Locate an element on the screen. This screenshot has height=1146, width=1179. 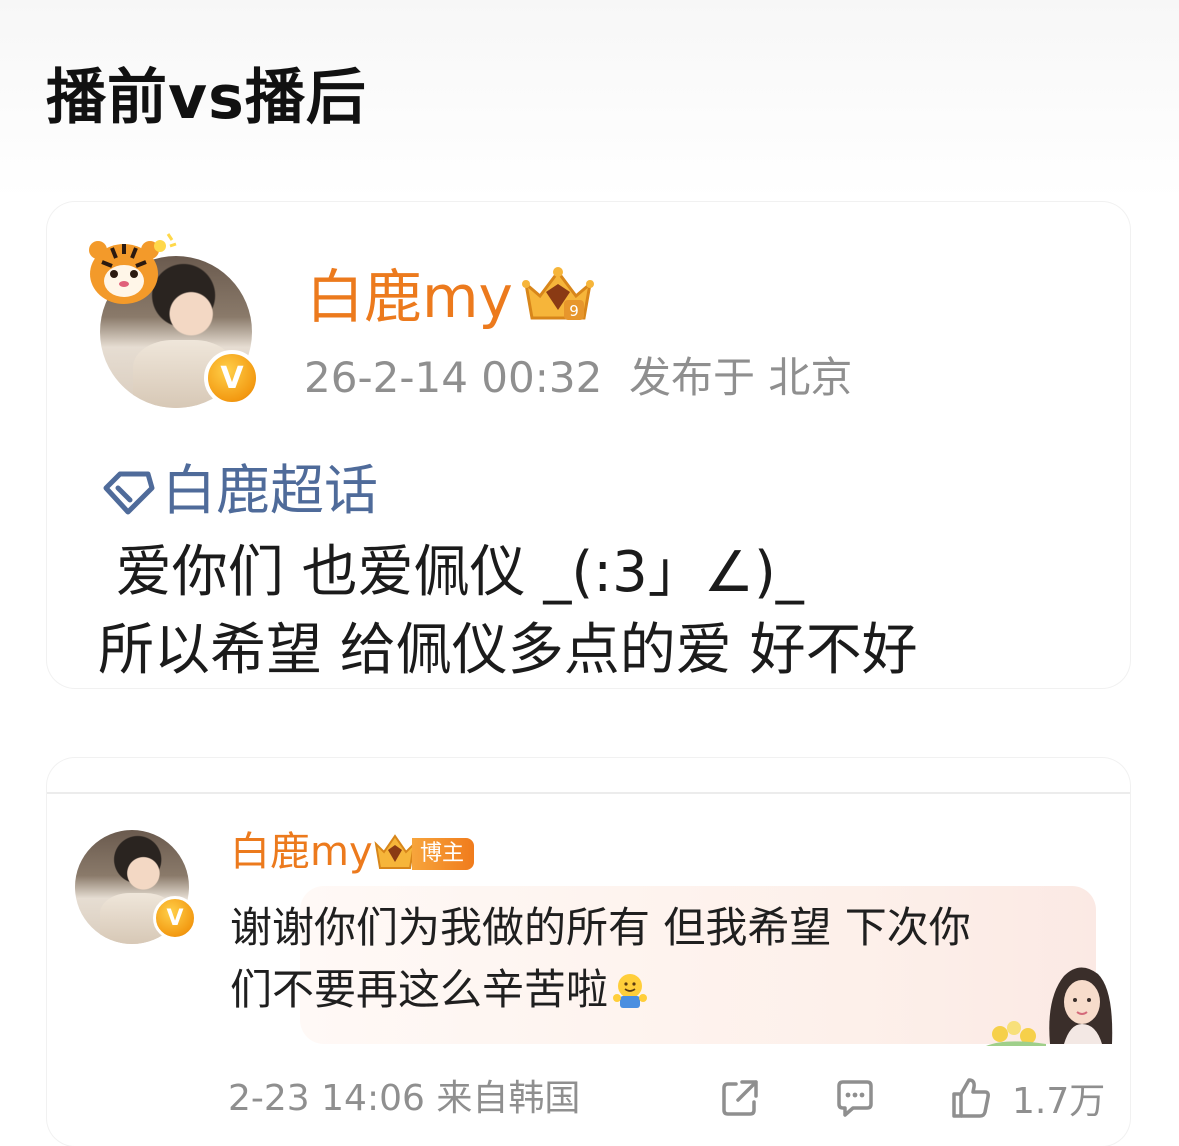
topic-label: 白鹿超话 is located at coordinates (270, 490).